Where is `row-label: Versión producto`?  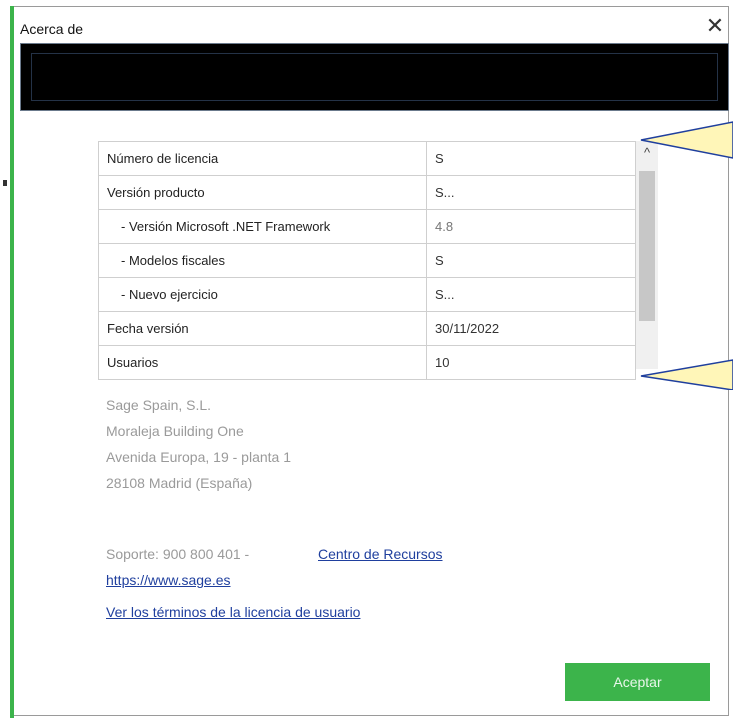 row-label: Versión producto is located at coordinates (262, 192).